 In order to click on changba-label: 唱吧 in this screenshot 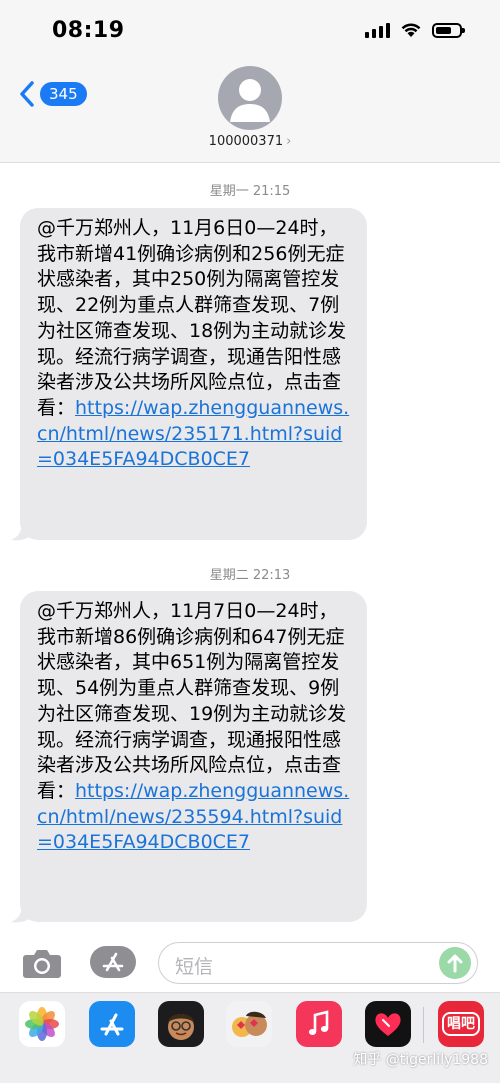, I will do `click(461, 1024)`.